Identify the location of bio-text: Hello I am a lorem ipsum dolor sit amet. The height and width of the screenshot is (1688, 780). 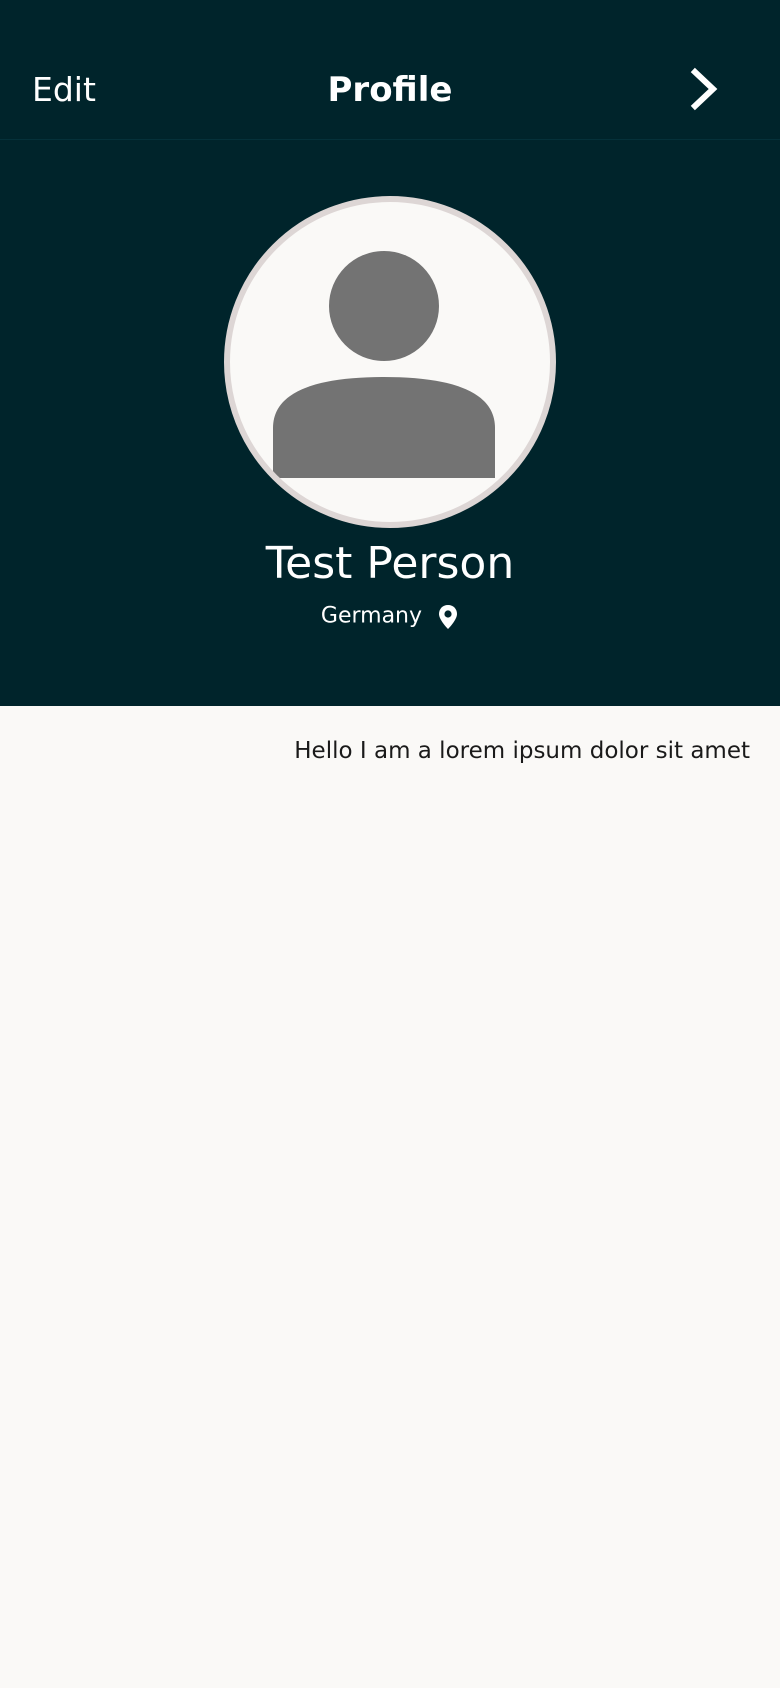
(522, 751).